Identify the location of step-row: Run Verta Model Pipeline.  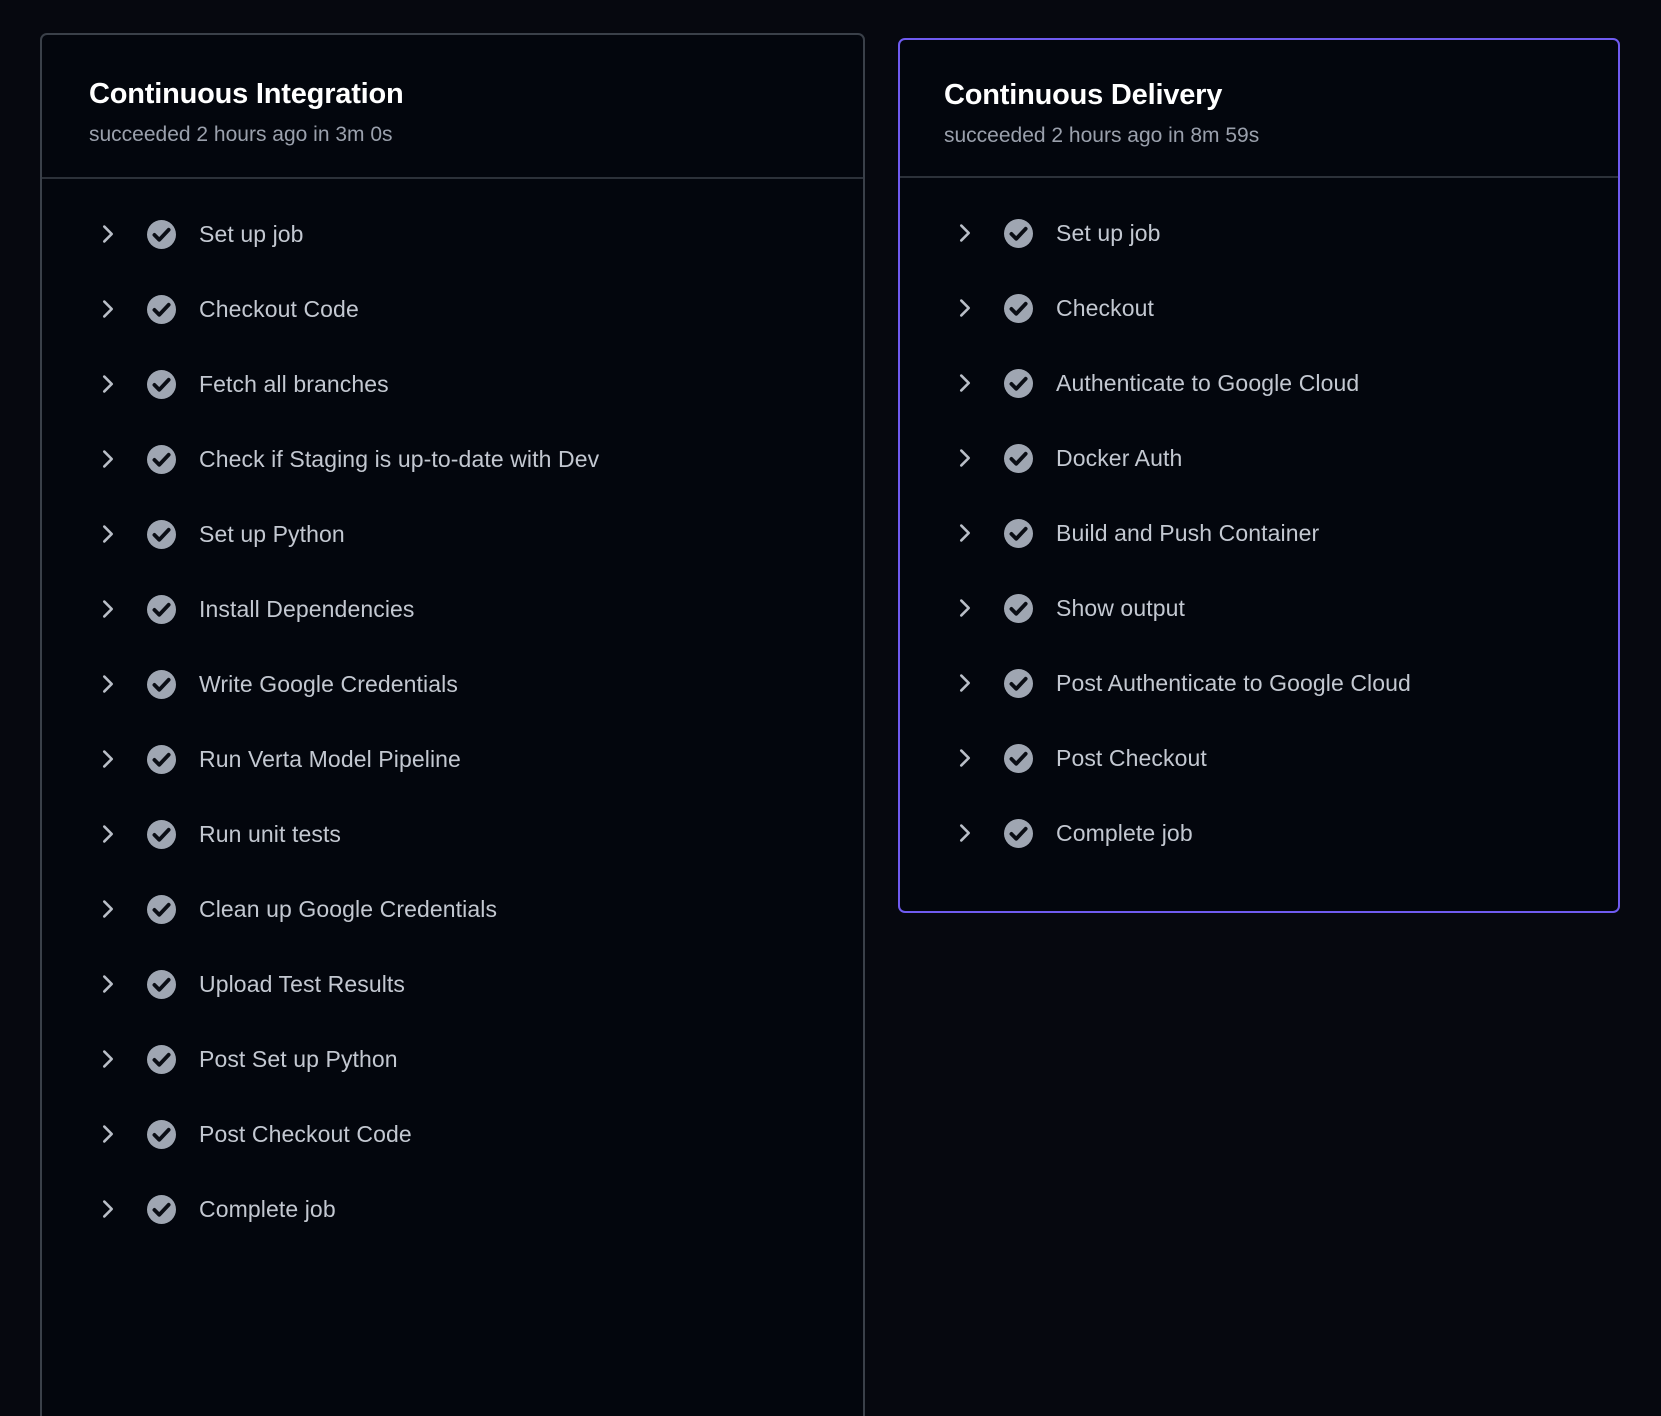
(452, 759).